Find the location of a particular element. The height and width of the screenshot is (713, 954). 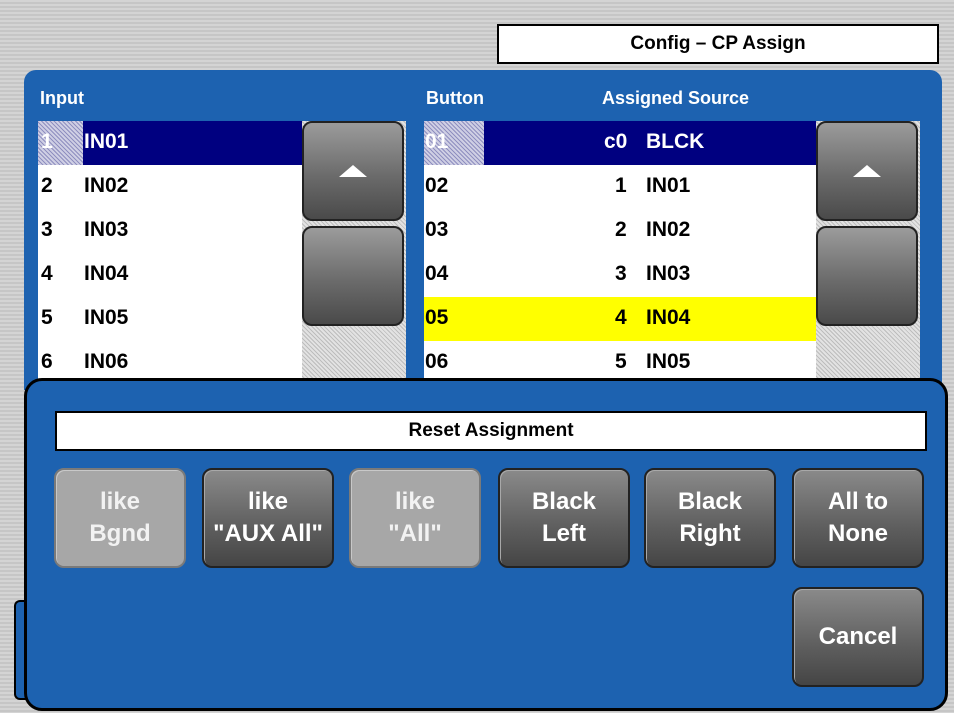

cancel-label: Cancel is located at coordinates (858, 636).